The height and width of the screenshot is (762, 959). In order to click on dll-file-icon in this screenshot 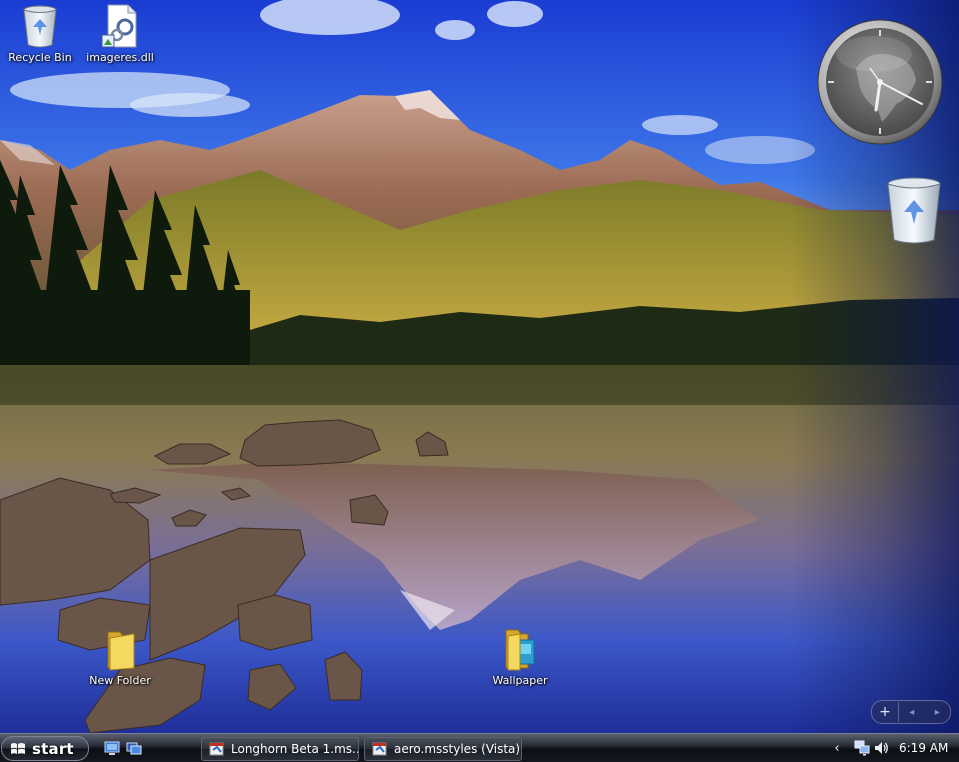, I will do `click(120, 25)`.